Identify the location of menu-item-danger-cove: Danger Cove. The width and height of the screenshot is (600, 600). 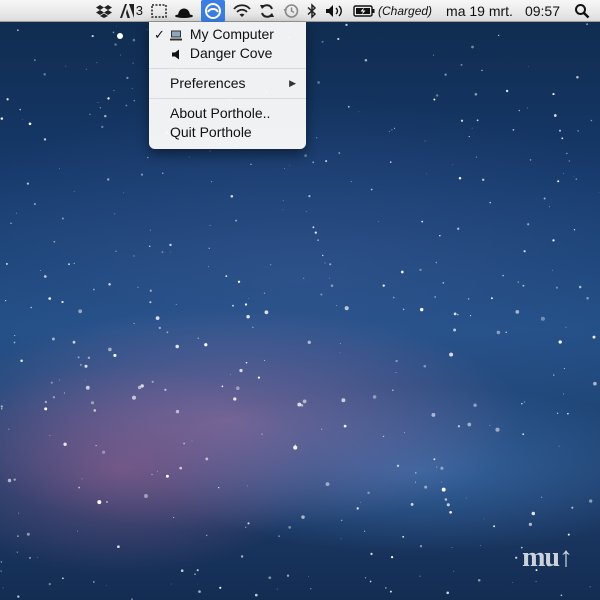
(227, 53).